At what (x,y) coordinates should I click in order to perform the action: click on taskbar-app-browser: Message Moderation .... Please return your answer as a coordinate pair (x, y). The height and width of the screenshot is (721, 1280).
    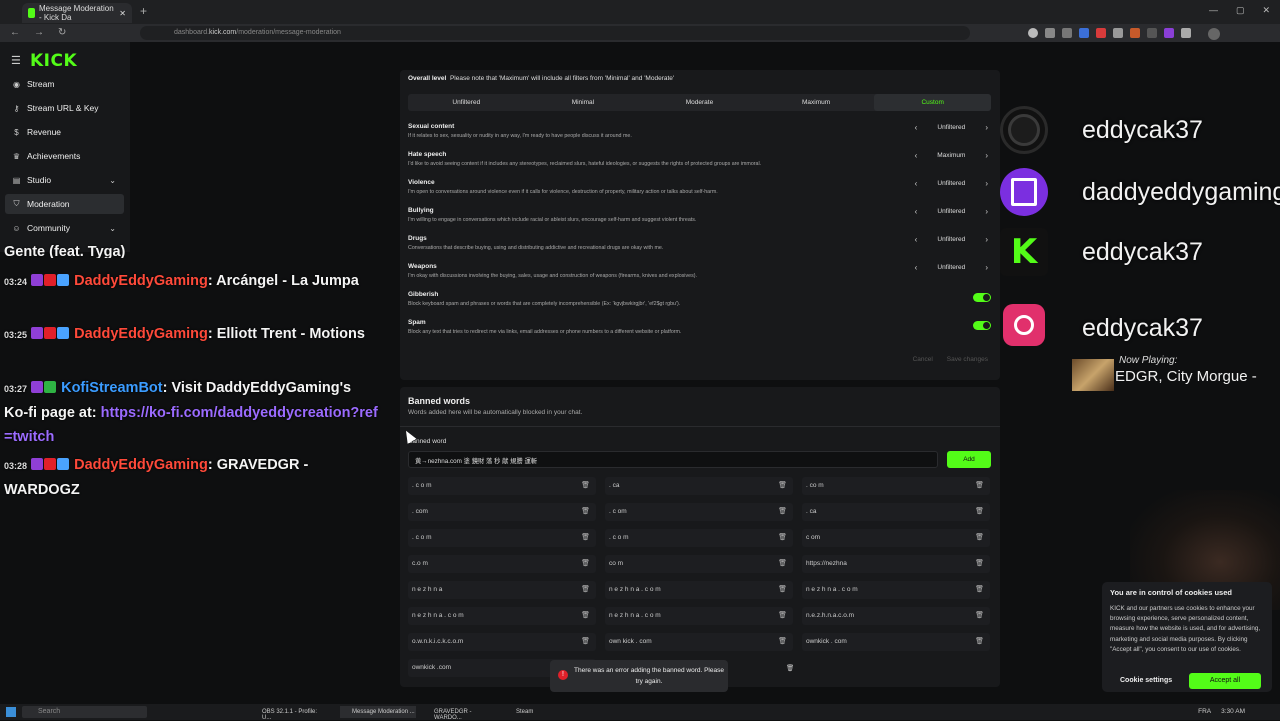
    Looking at the image, I should click on (378, 712).